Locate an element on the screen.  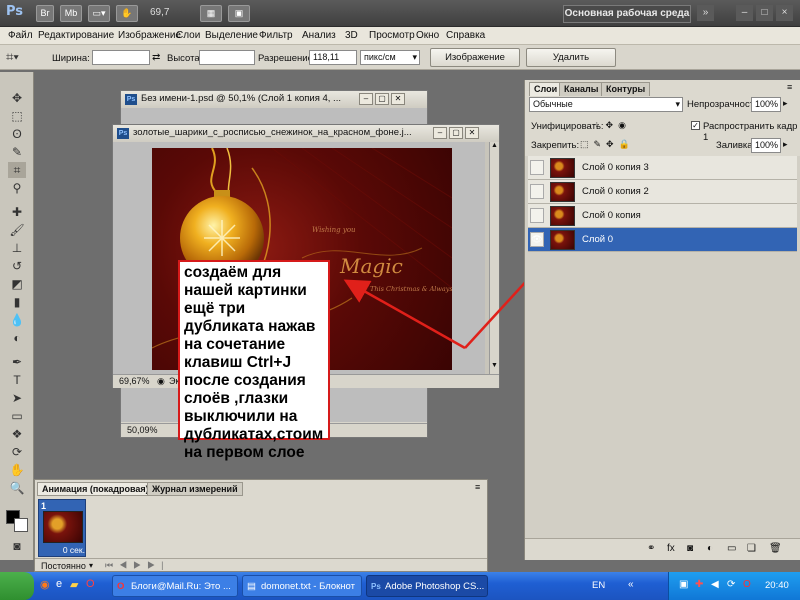
layer-row: Слой 0 копия is located at coordinates (662, 216).